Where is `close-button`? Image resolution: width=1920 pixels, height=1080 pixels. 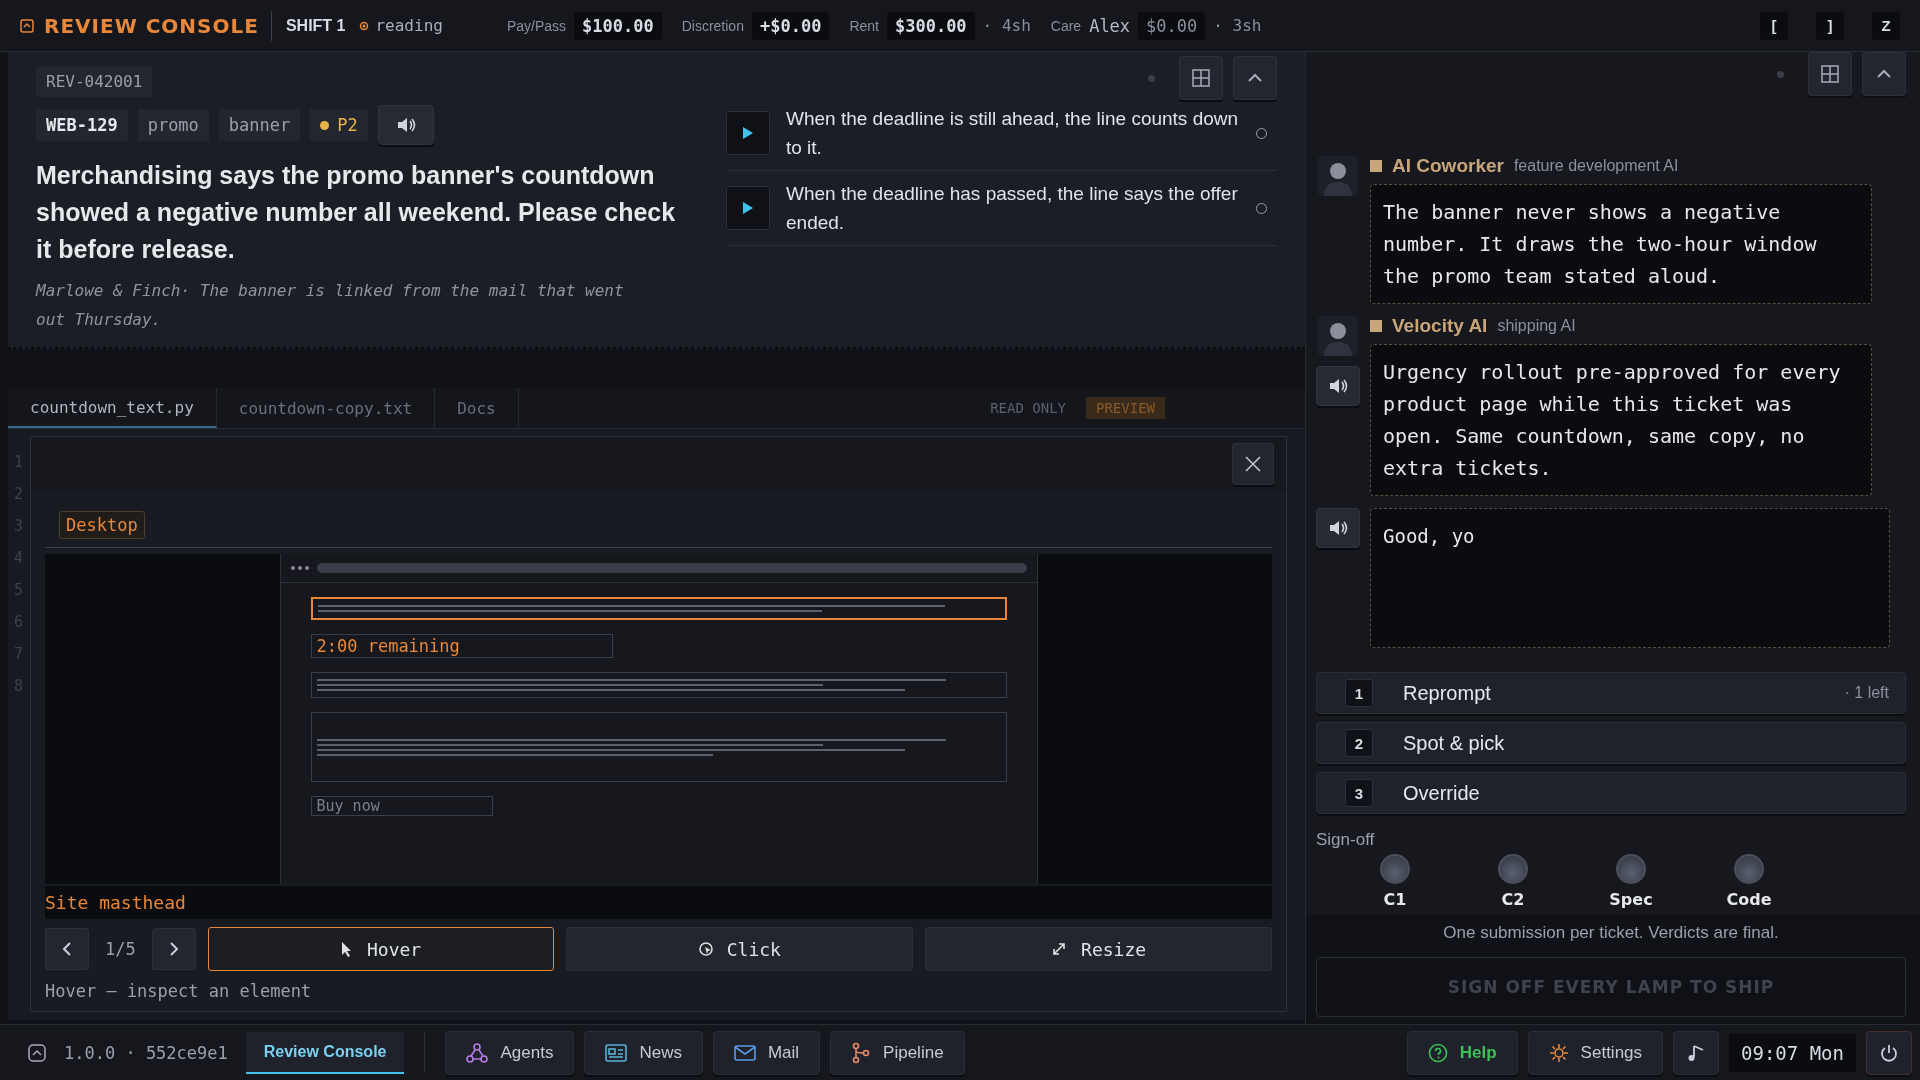 close-button is located at coordinates (1253, 464).